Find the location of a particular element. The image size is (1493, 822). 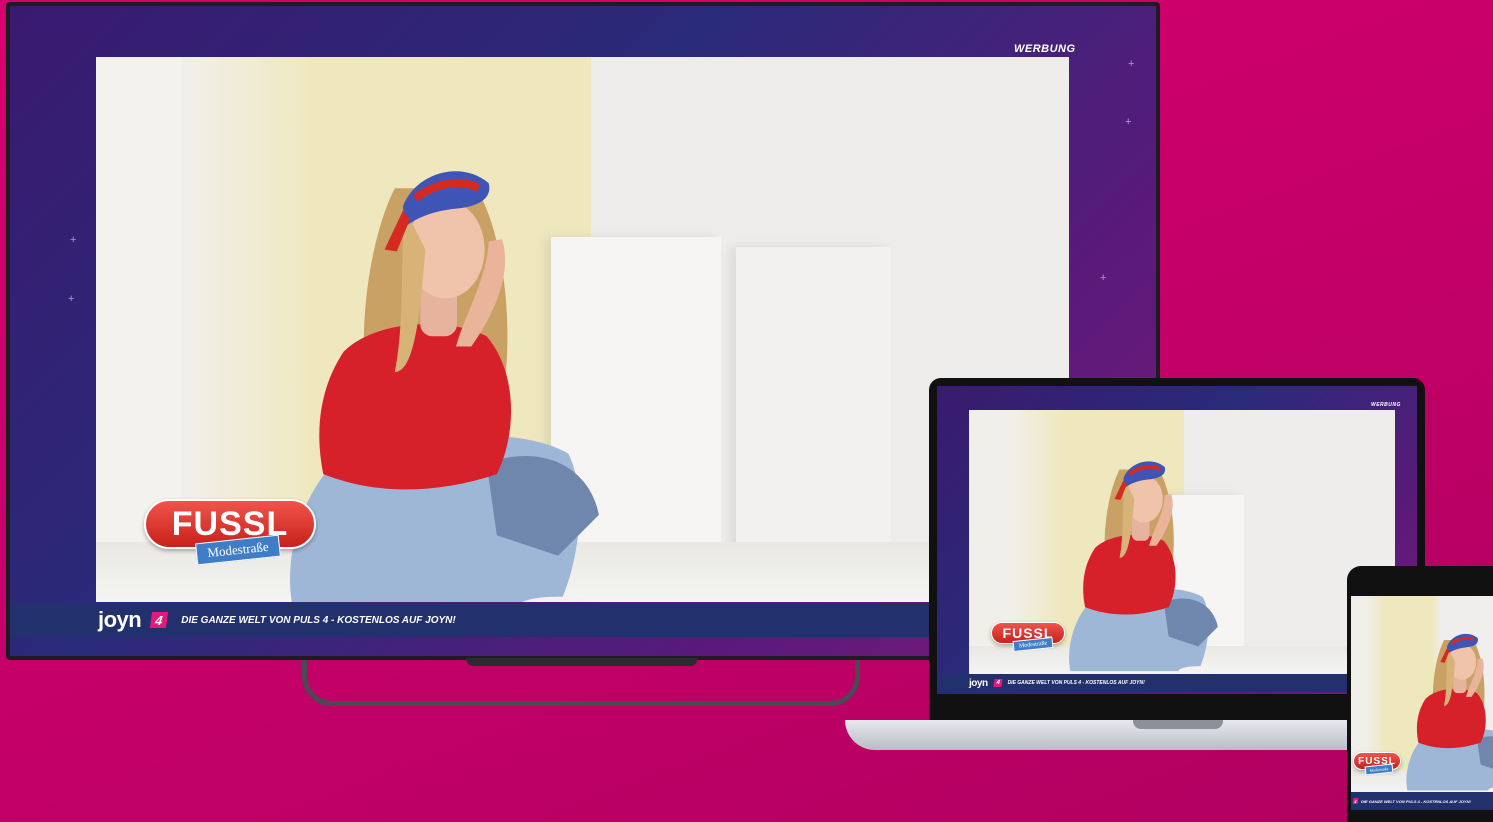

tv-stand is located at coordinates (581, 683).